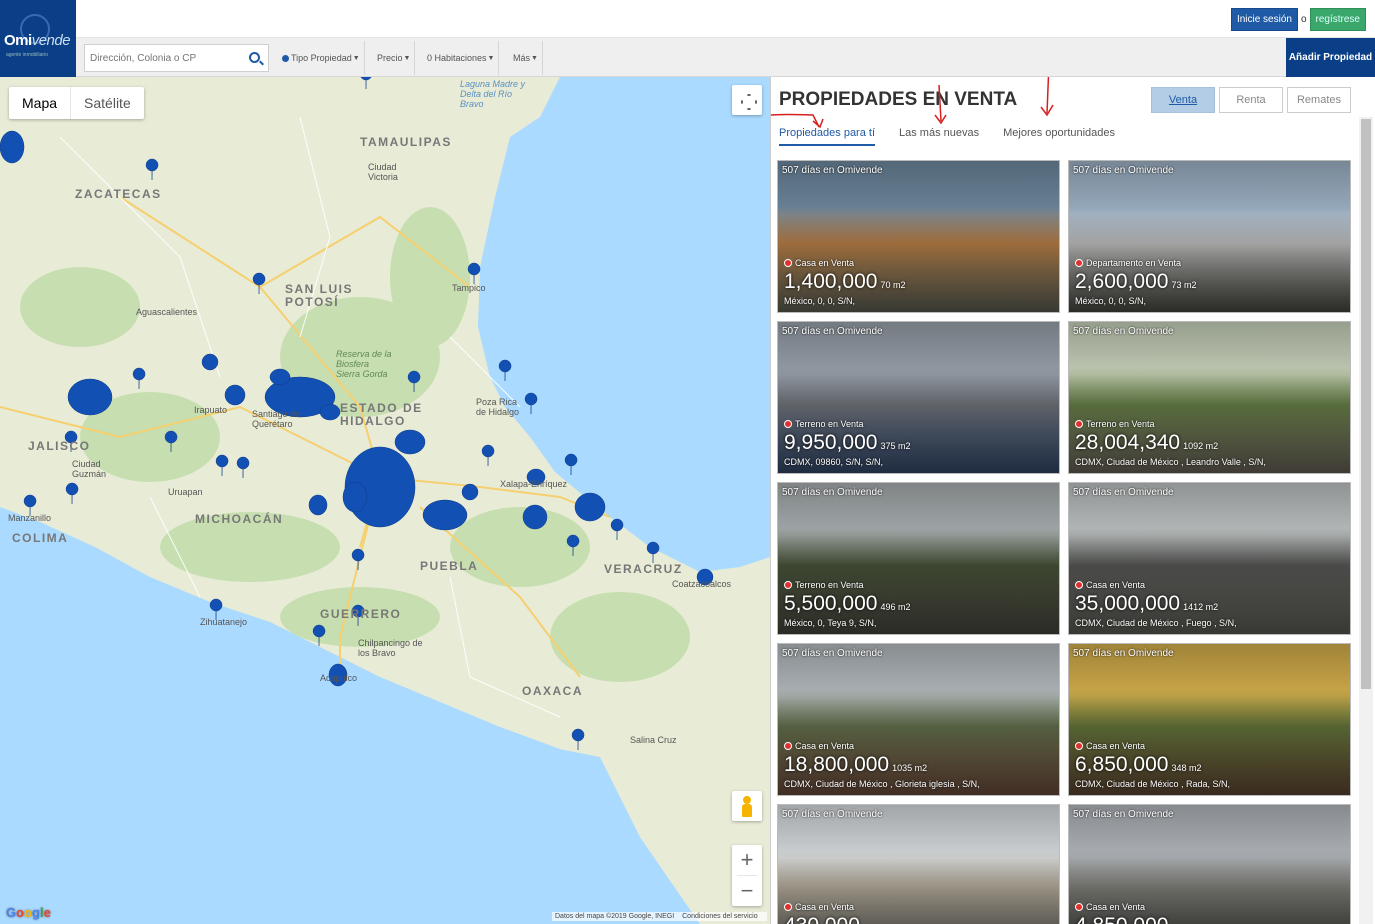 This screenshot has width=1375, height=924. What do you see at coordinates (406, 142) in the screenshot?
I see `map-label-tamaulipas: TAMAULIPAS` at bounding box center [406, 142].